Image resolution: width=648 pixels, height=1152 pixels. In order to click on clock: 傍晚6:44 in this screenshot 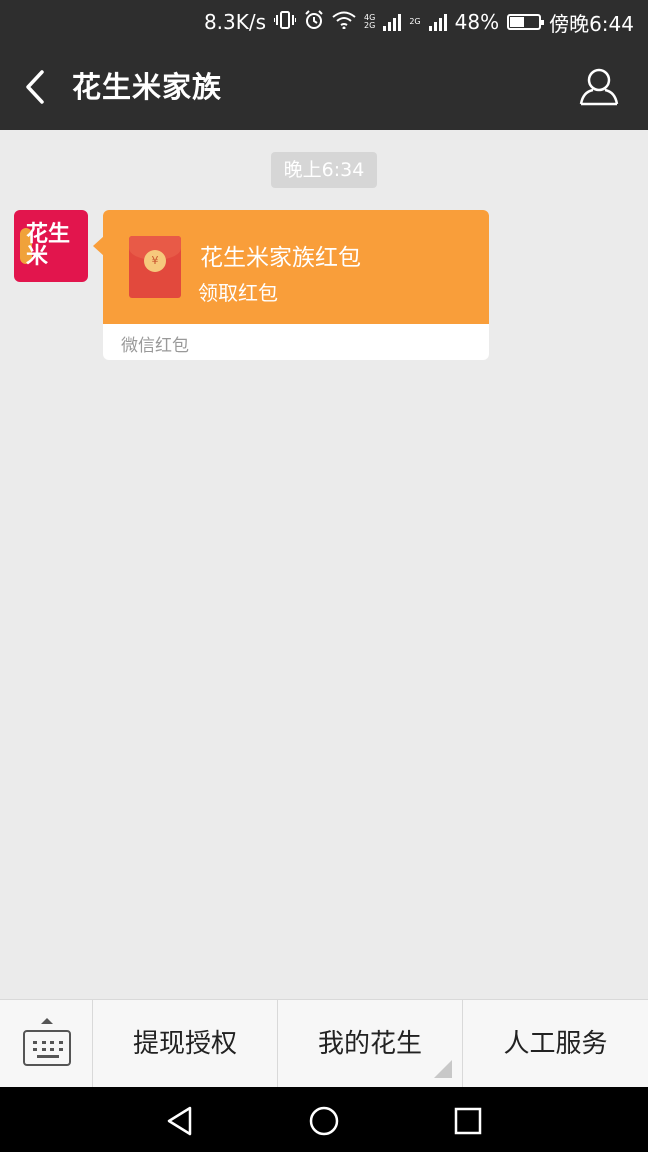, I will do `click(591, 23)`.